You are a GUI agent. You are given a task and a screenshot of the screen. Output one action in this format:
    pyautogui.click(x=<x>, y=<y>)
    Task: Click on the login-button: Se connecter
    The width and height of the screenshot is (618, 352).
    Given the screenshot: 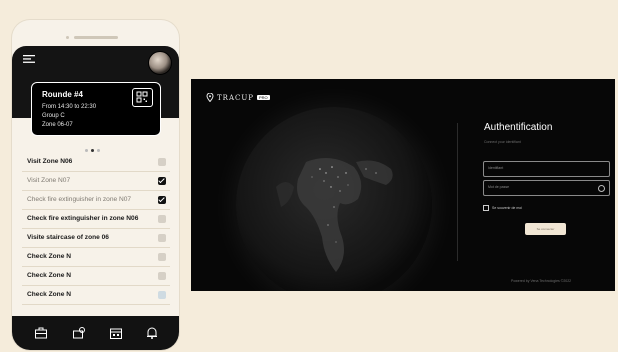 What is the action you would take?
    pyautogui.click(x=545, y=229)
    